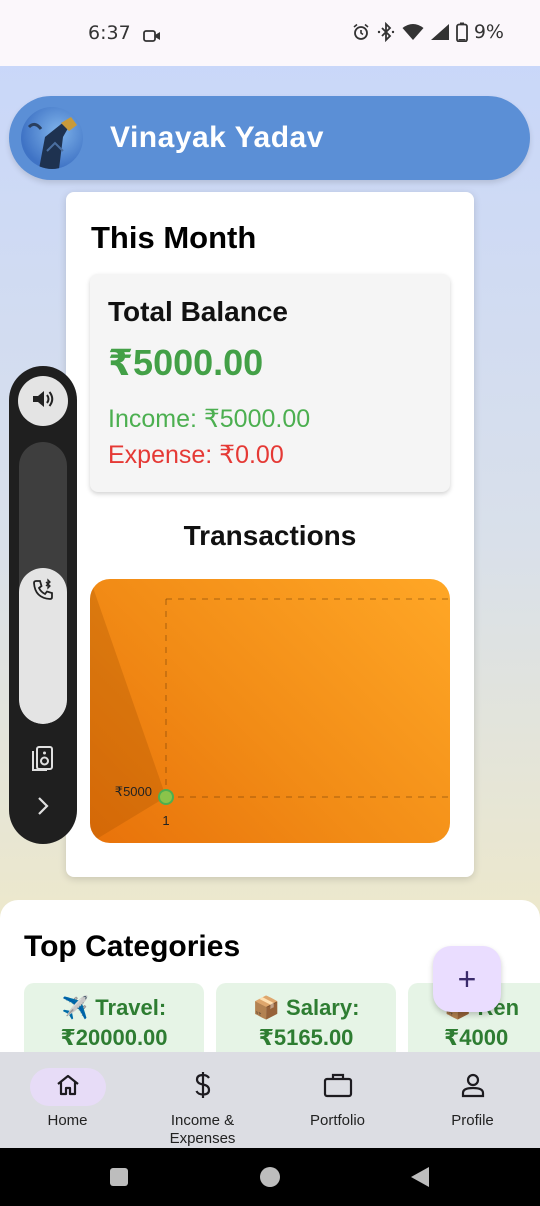 The image size is (540, 1206). I want to click on recents-button, so click(119, 1177).